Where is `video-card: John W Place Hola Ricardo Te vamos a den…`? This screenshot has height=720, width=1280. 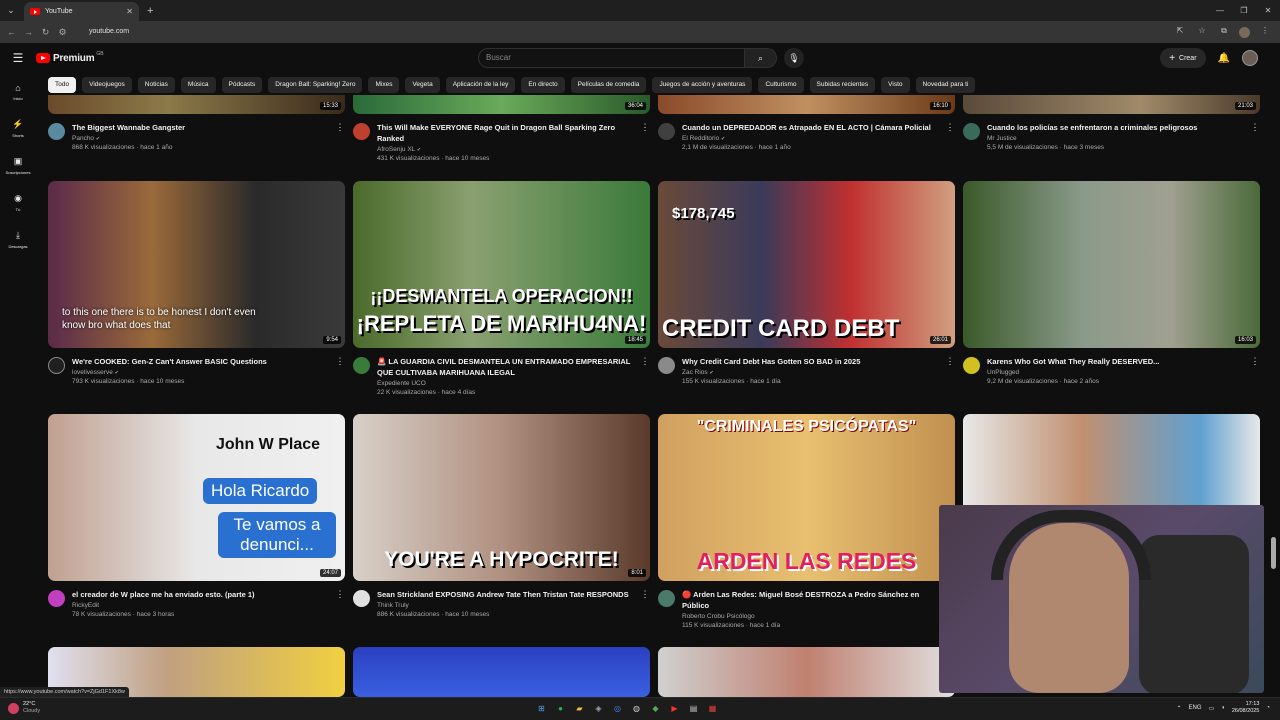 video-card: John W Place Hola Ricardo Te vamos a den… is located at coordinates (196, 516).